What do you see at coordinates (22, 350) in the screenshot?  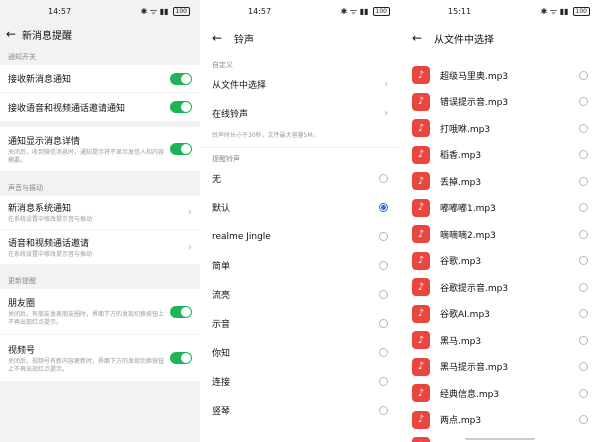 I see `toggle-label: 视频号` at bounding box center [22, 350].